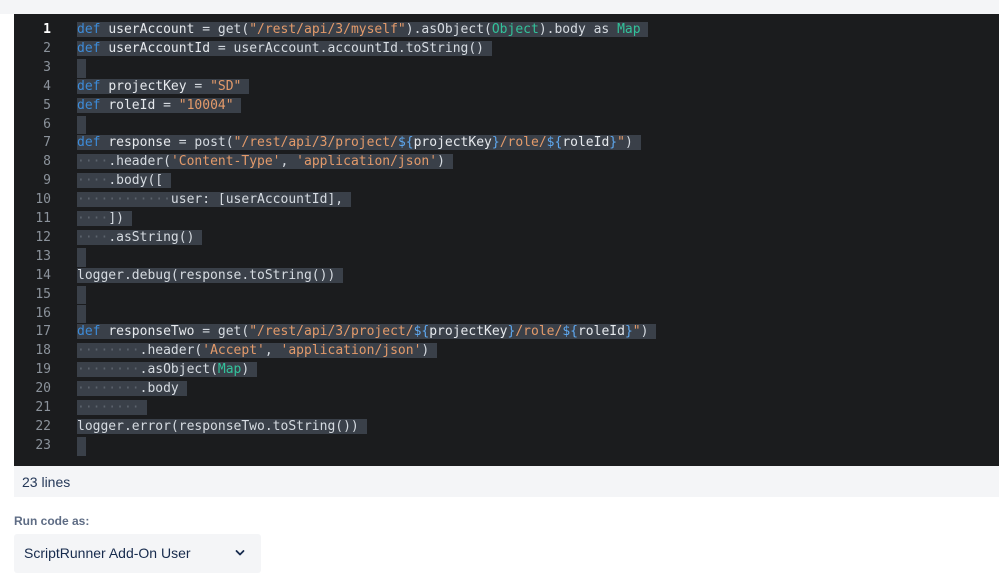 The image size is (999, 582). What do you see at coordinates (506, 257) in the screenshot?
I see `code-line: 13` at bounding box center [506, 257].